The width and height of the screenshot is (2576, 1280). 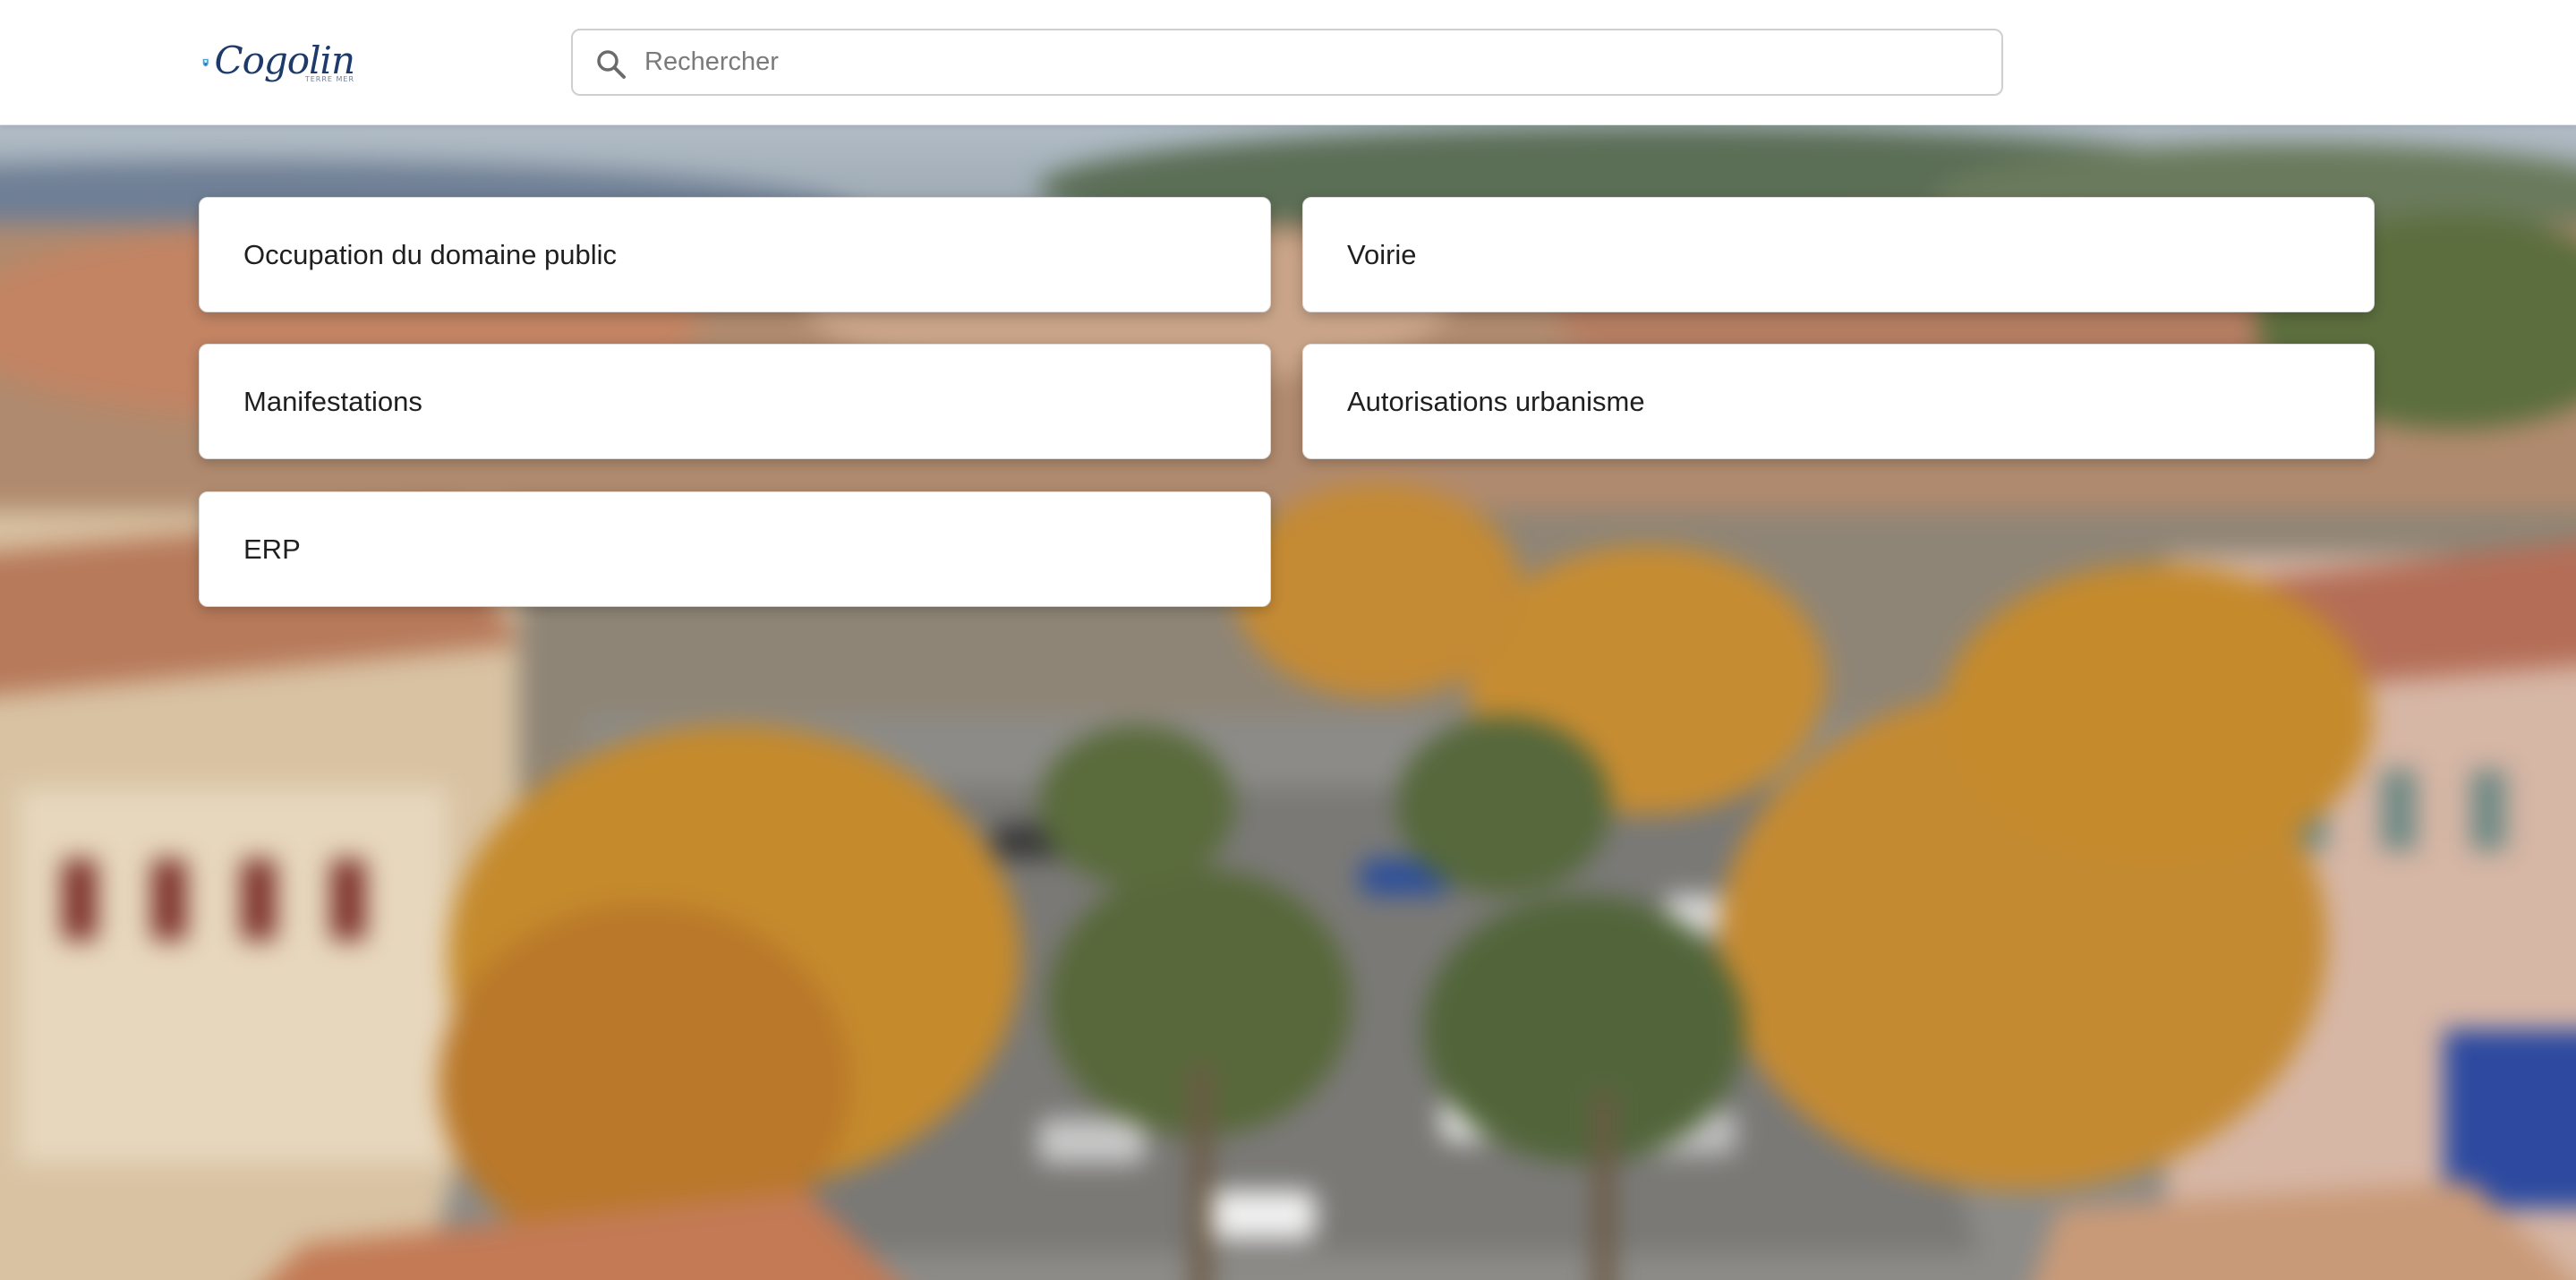 I want to click on category-label: Voirie, so click(x=1382, y=254).